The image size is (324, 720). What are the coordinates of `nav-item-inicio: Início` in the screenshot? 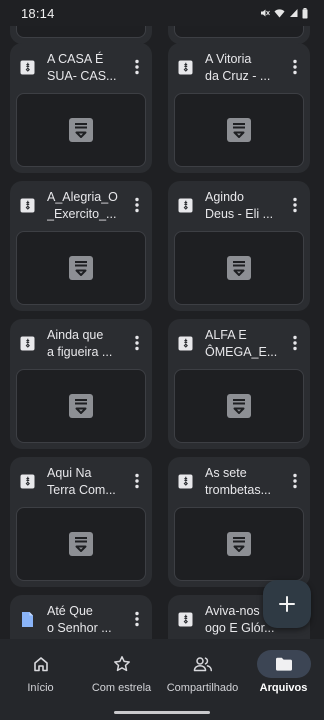 It's located at (40, 672).